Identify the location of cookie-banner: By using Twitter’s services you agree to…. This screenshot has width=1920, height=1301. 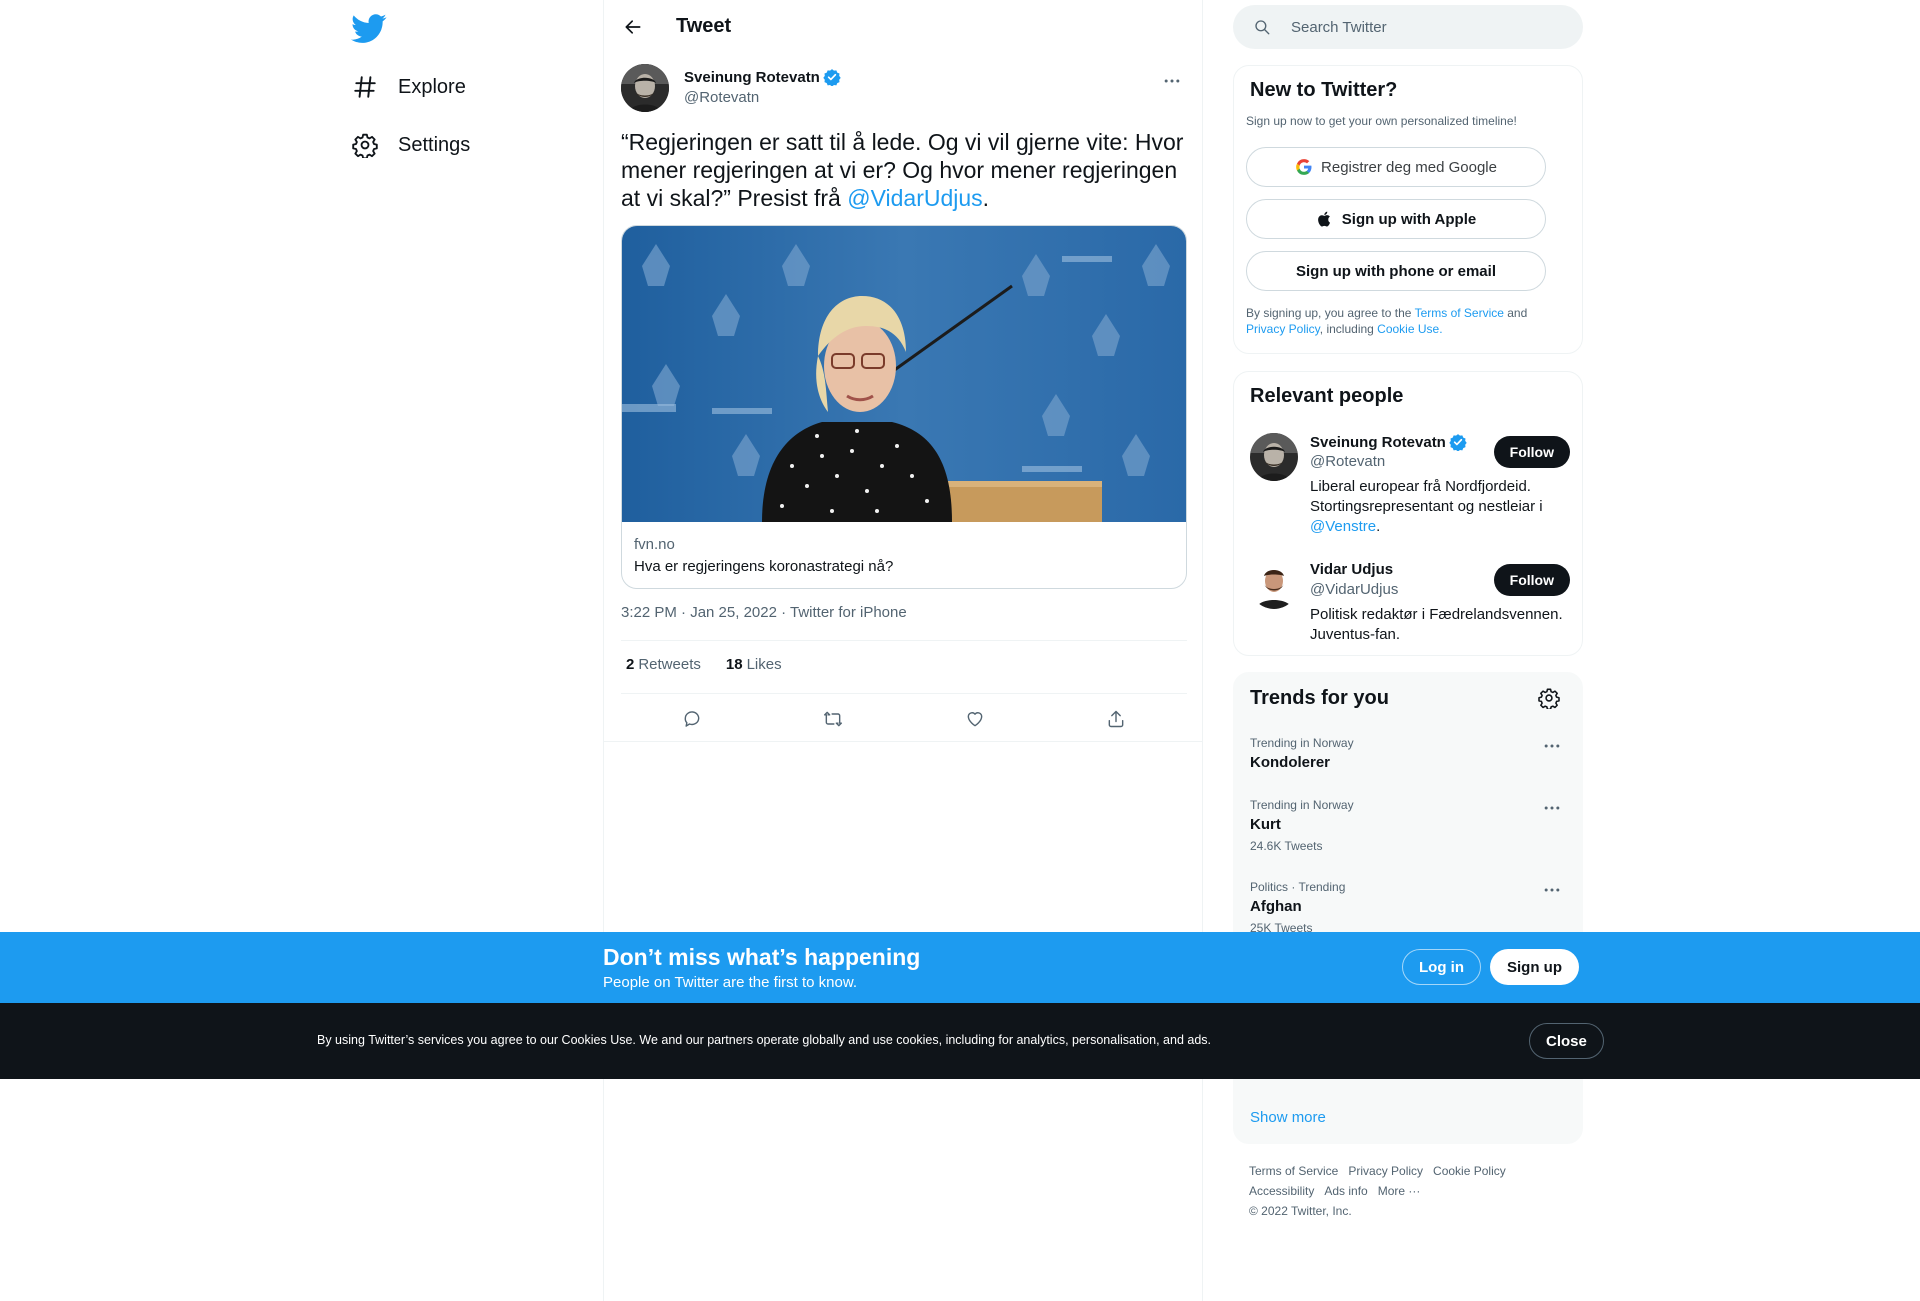
(960, 1041).